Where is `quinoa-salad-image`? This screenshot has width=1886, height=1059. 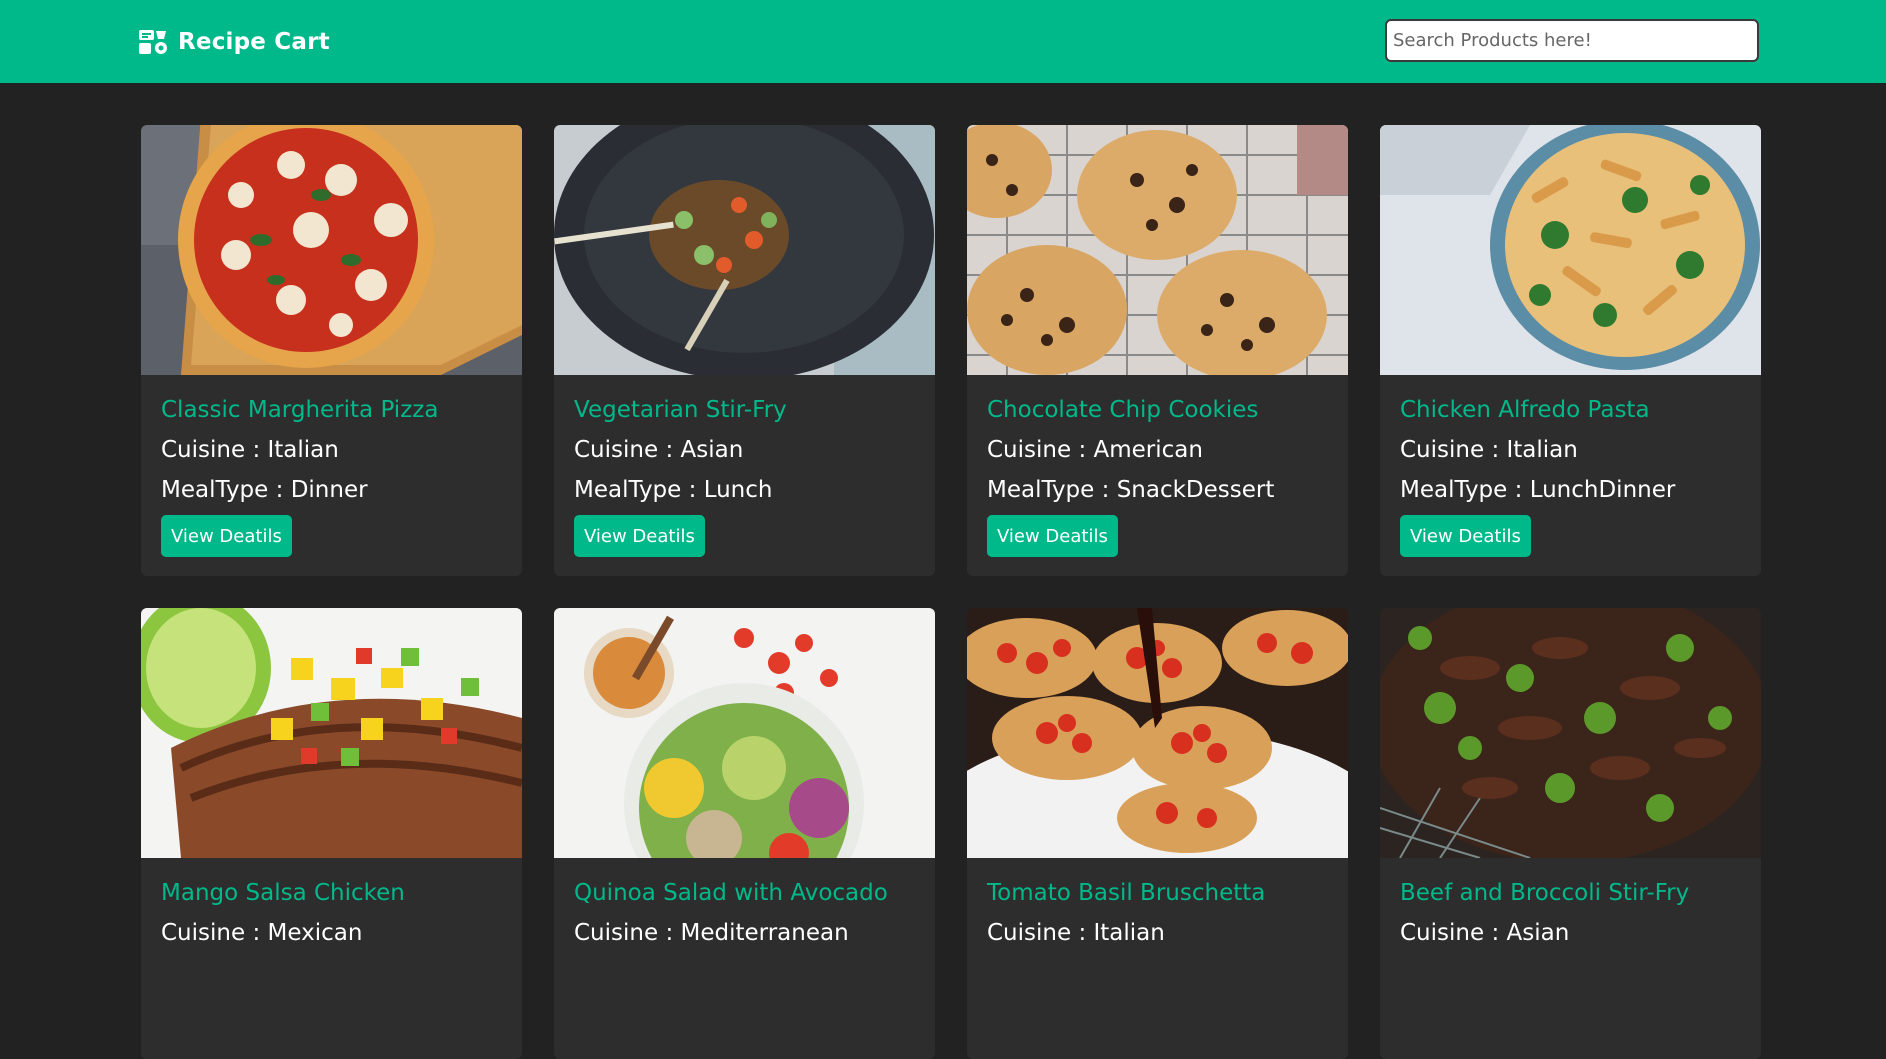
quinoa-salad-image is located at coordinates (744, 733).